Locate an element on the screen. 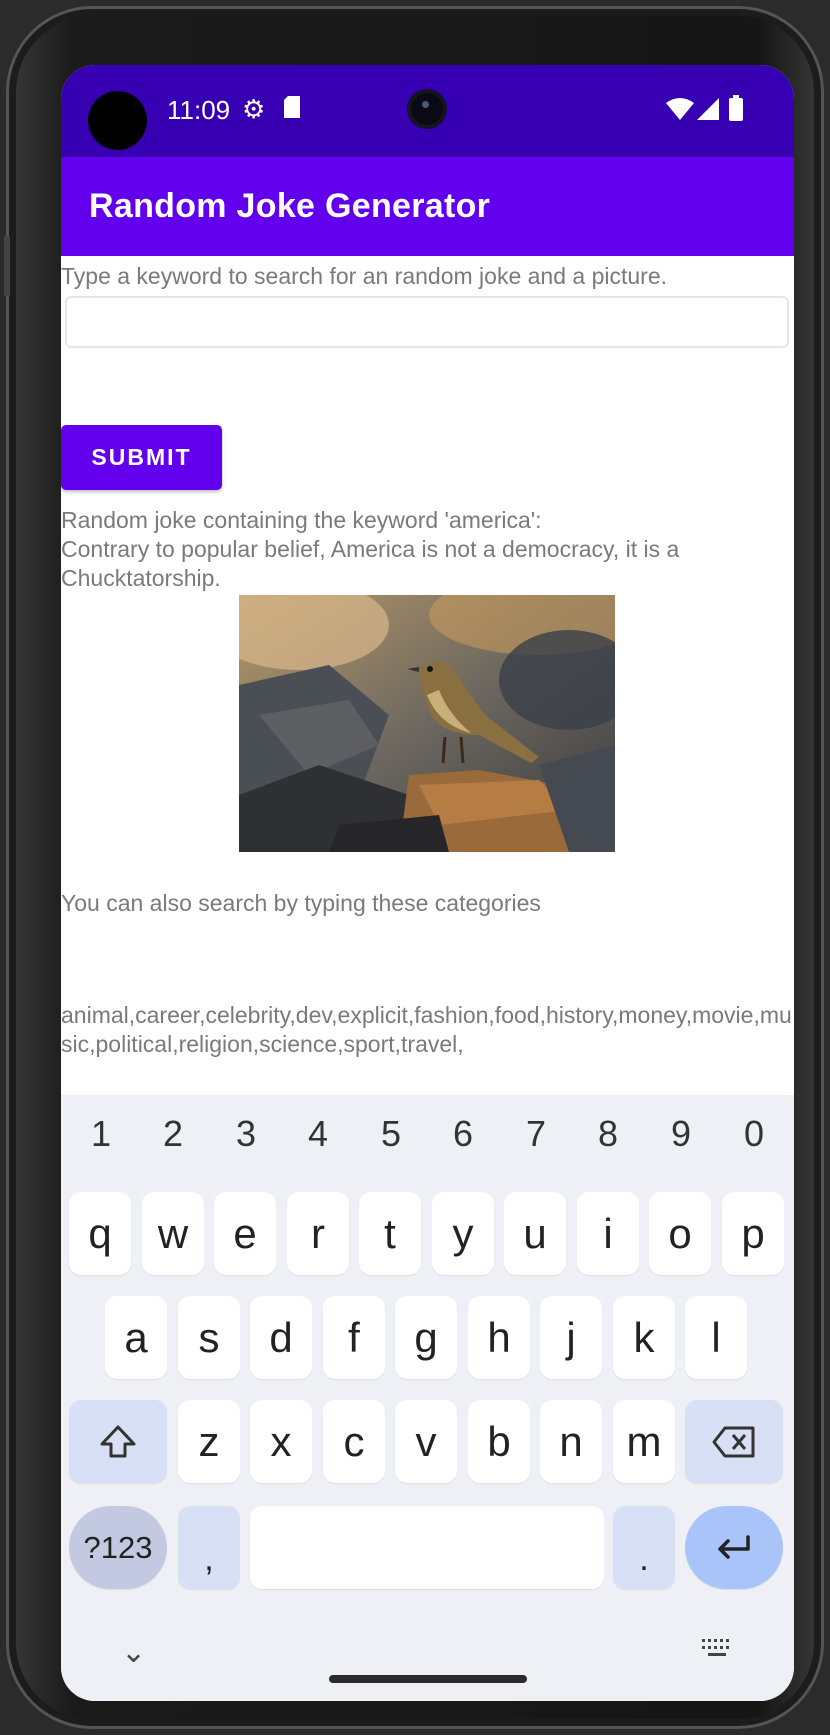  key-9: 9 is located at coordinates (681, 1134).